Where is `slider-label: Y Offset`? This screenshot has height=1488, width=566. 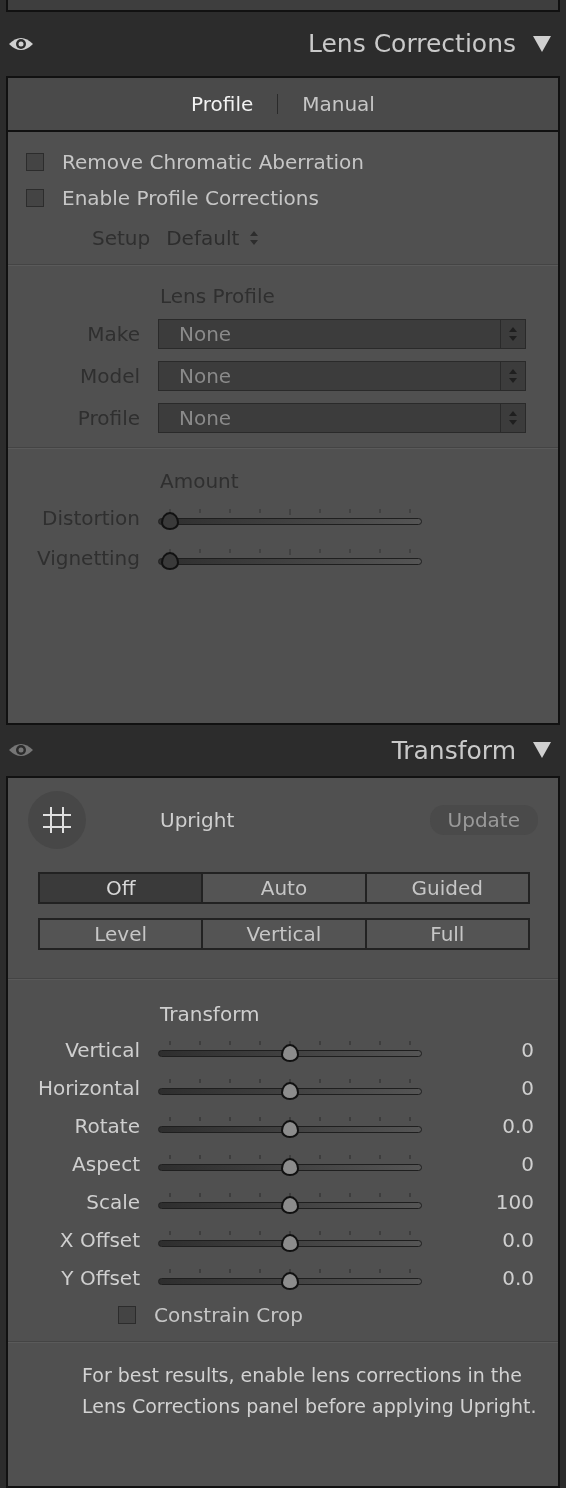
slider-label: Y Offset is located at coordinates (100, 1278).